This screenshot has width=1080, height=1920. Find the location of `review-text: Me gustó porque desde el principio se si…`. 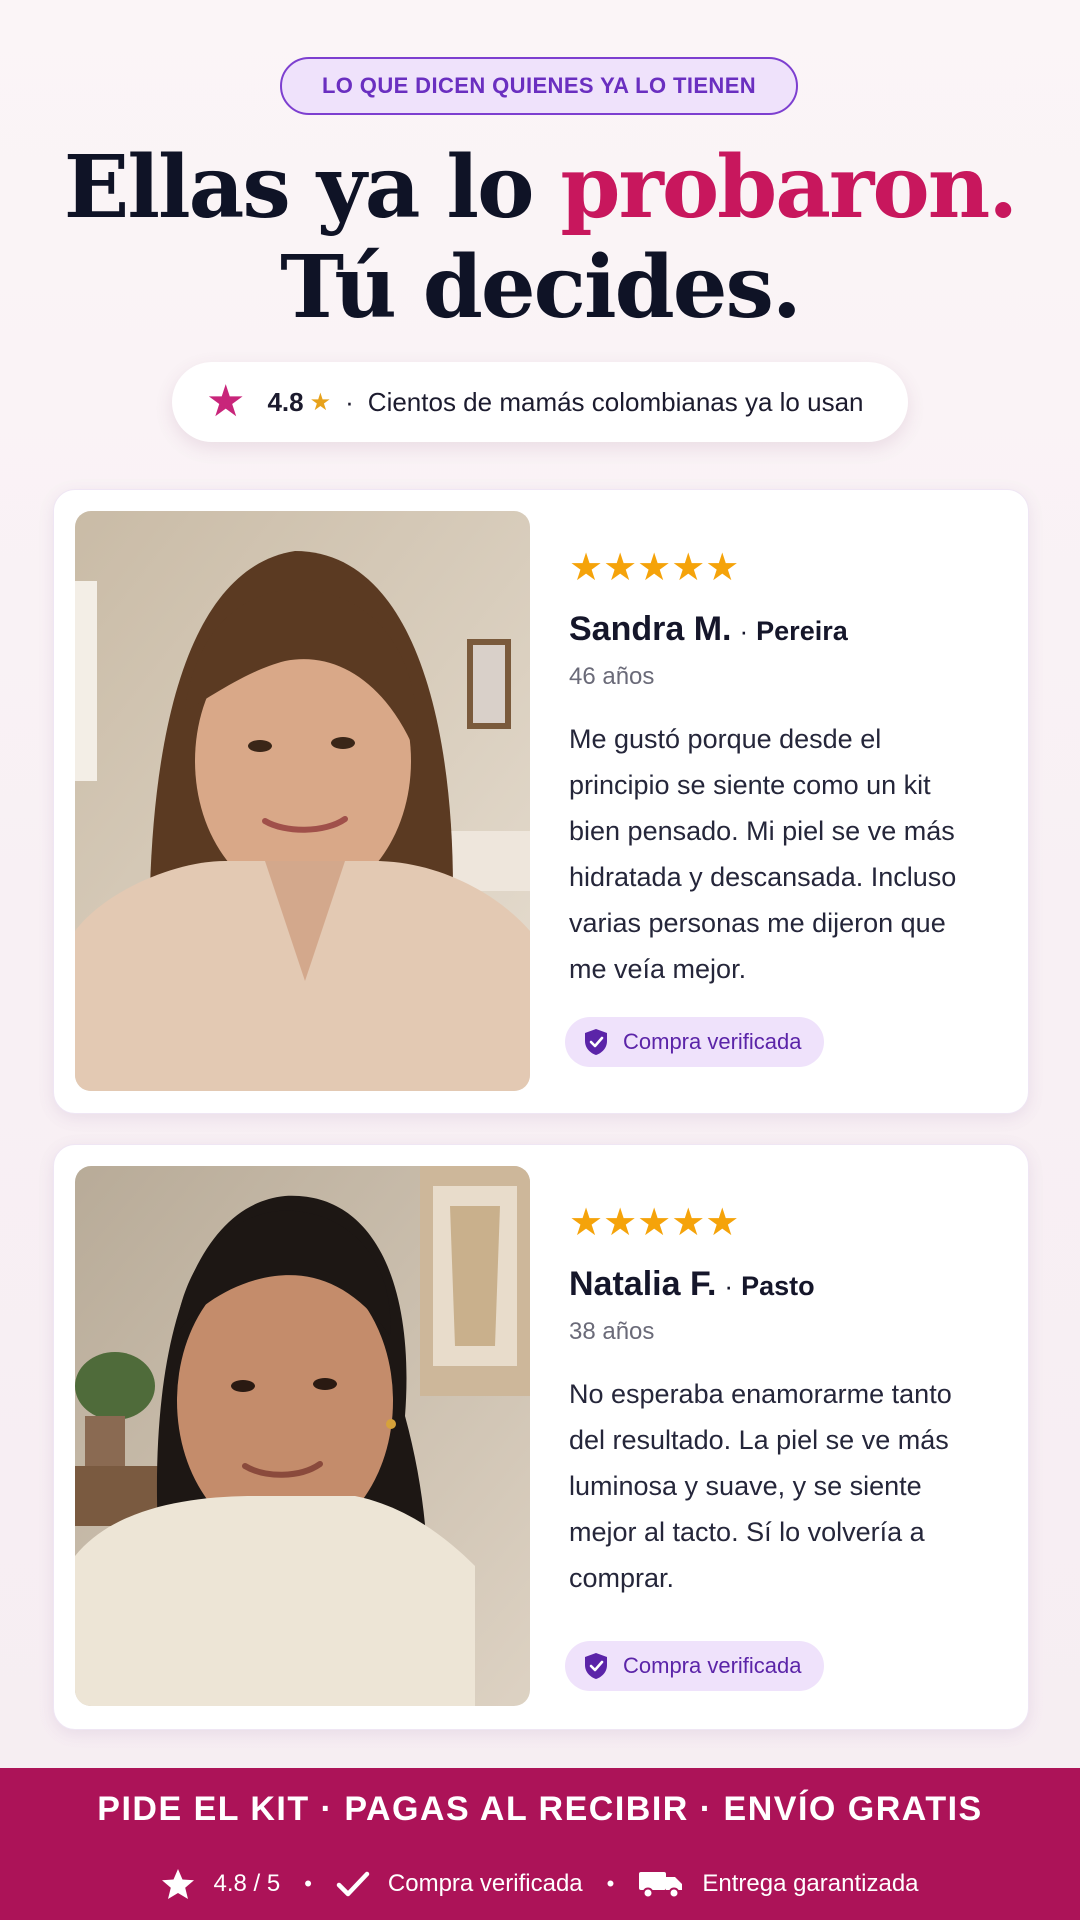

review-text: Me gustó porque desde el principio se si… is located at coordinates (763, 854).